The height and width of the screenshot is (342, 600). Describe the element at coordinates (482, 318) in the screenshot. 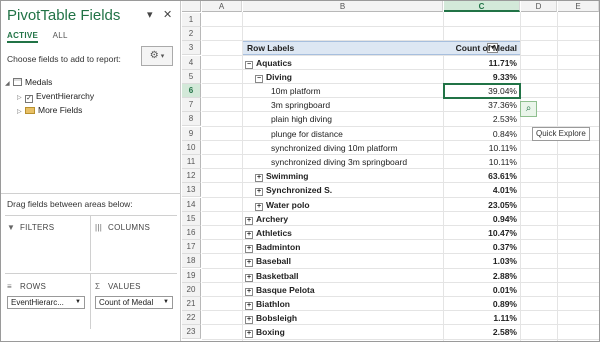

I see `pivot-value-cell: 1.11%` at that location.